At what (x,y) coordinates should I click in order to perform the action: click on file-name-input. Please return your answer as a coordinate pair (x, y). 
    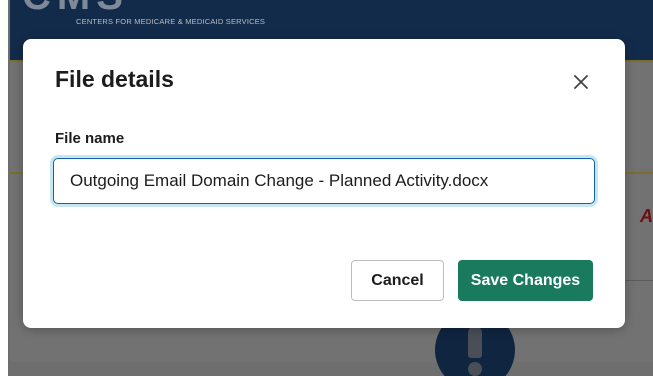
    Looking at the image, I should click on (324, 181).